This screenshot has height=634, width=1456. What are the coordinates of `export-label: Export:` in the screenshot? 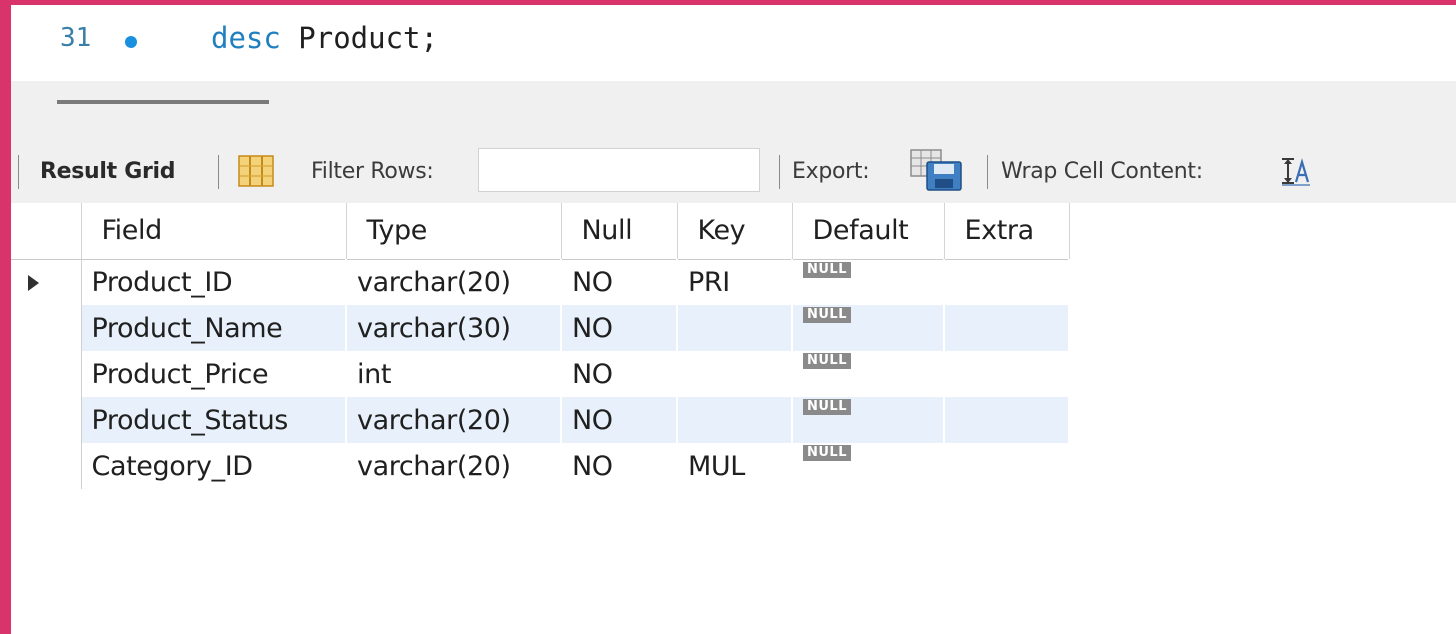 It's located at (831, 171).